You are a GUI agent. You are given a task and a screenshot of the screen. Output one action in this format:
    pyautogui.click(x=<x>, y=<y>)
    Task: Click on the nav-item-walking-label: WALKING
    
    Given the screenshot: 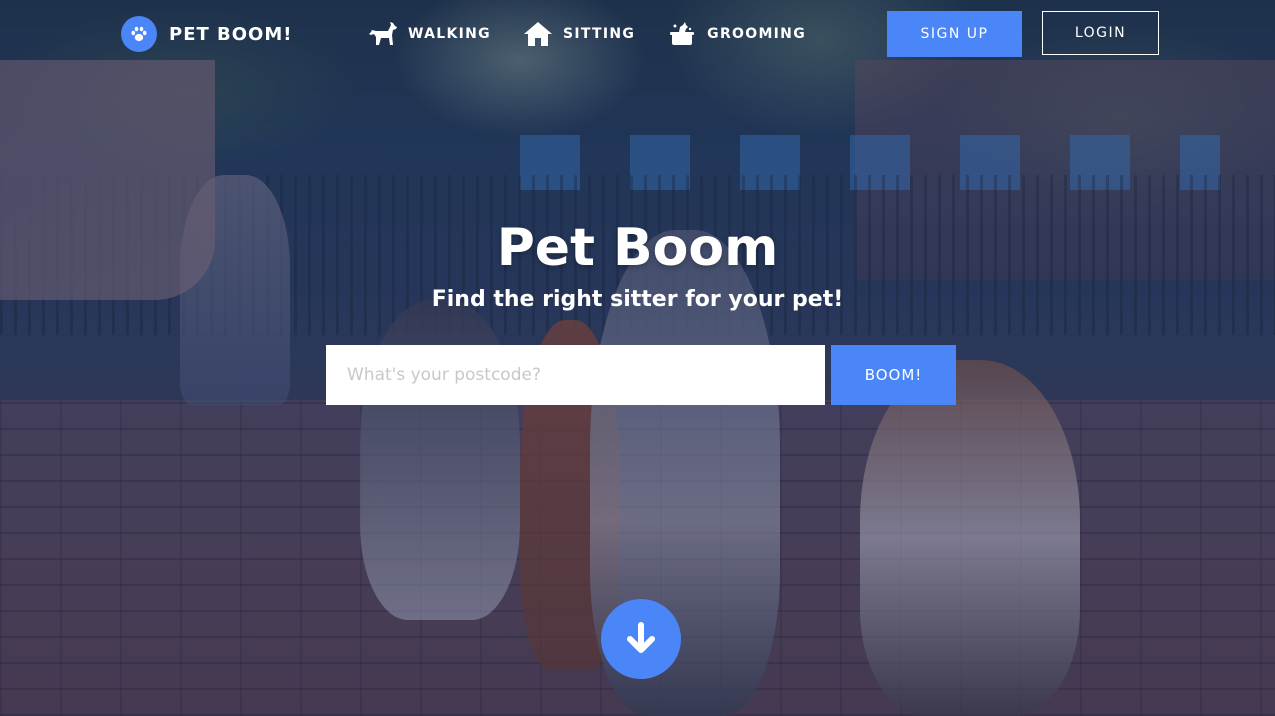 What is the action you would take?
    pyautogui.click(x=449, y=34)
    